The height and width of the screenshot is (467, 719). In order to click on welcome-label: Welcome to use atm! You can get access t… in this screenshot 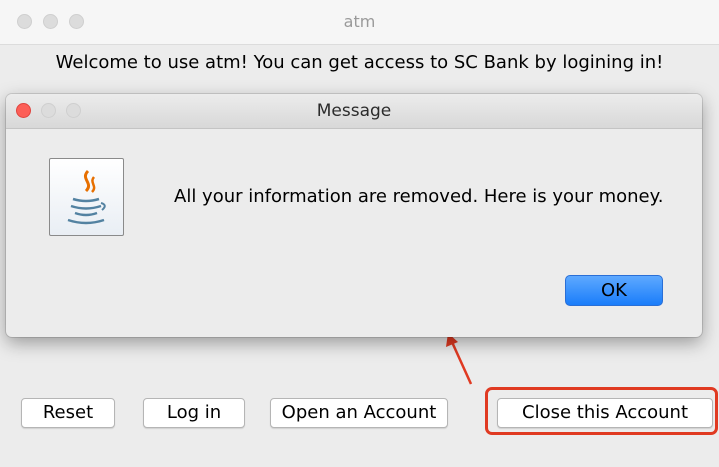, I will do `click(359, 62)`.